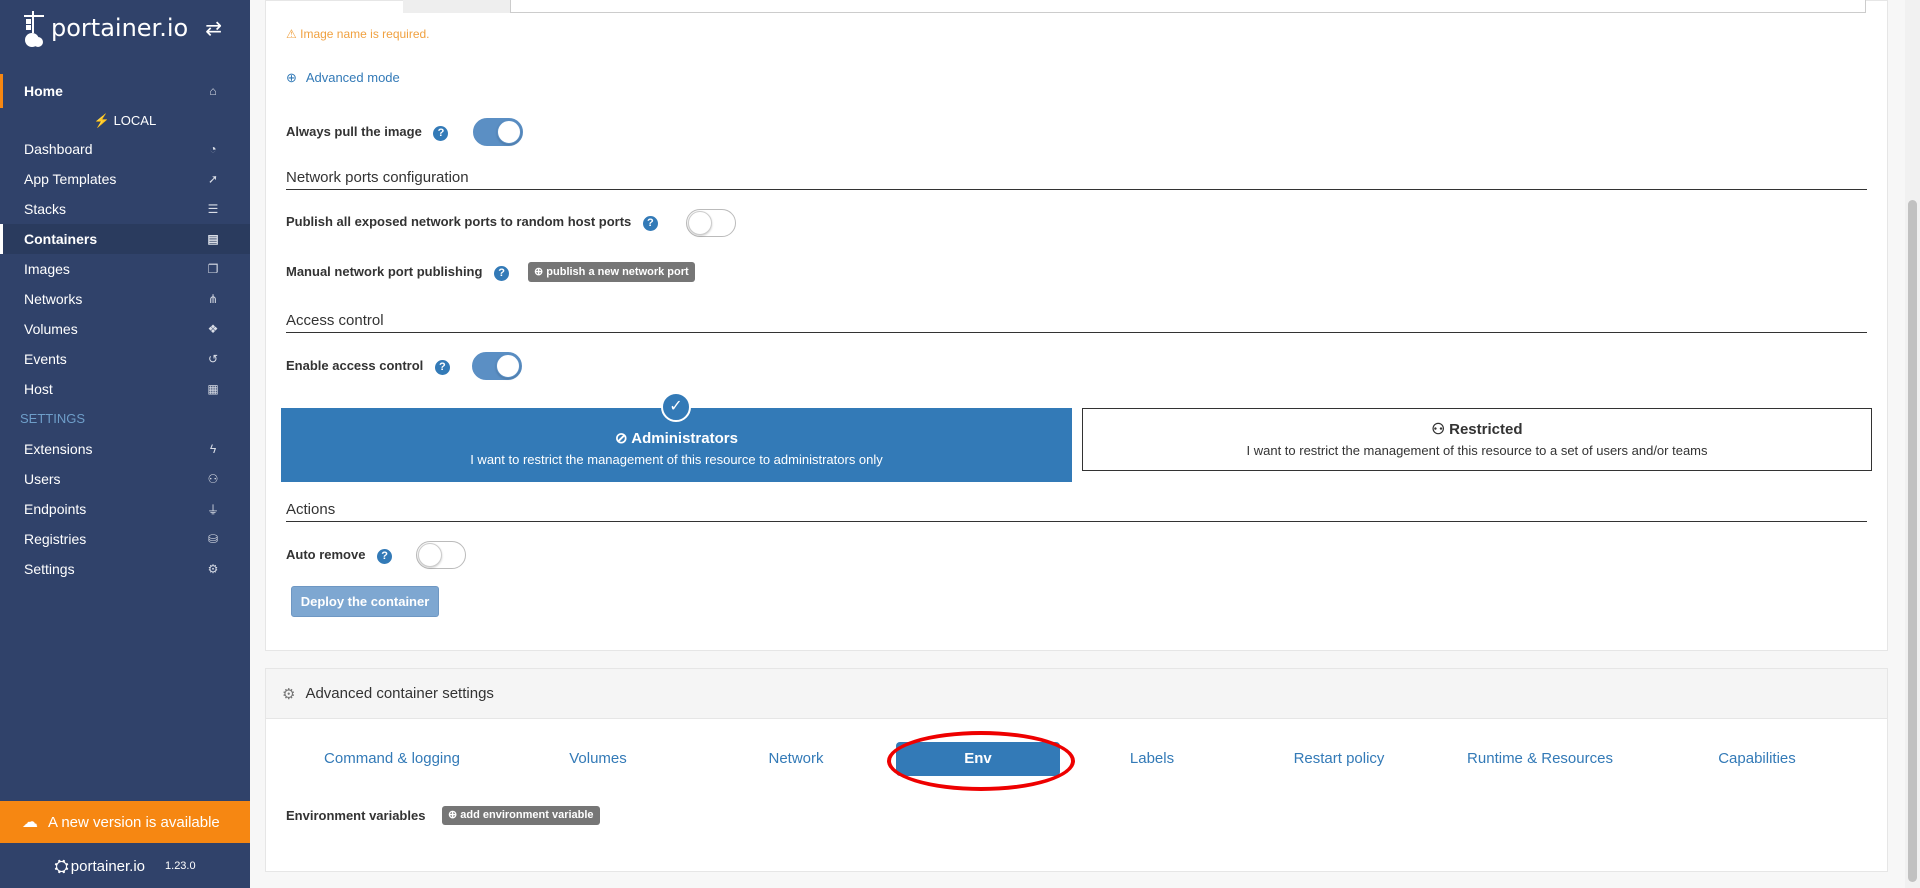 This screenshot has width=1920, height=888. Describe the element at coordinates (796, 759) in the screenshot. I see `tab-network: Network` at that location.